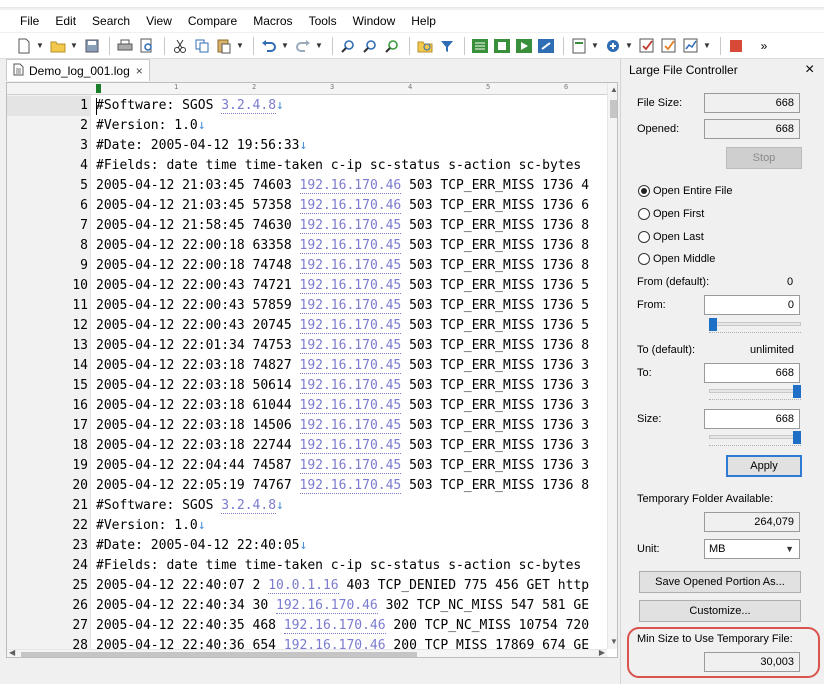 This screenshot has width=824, height=684. Describe the element at coordinates (65, 21) in the screenshot. I see `menu-edit: Edit` at that location.